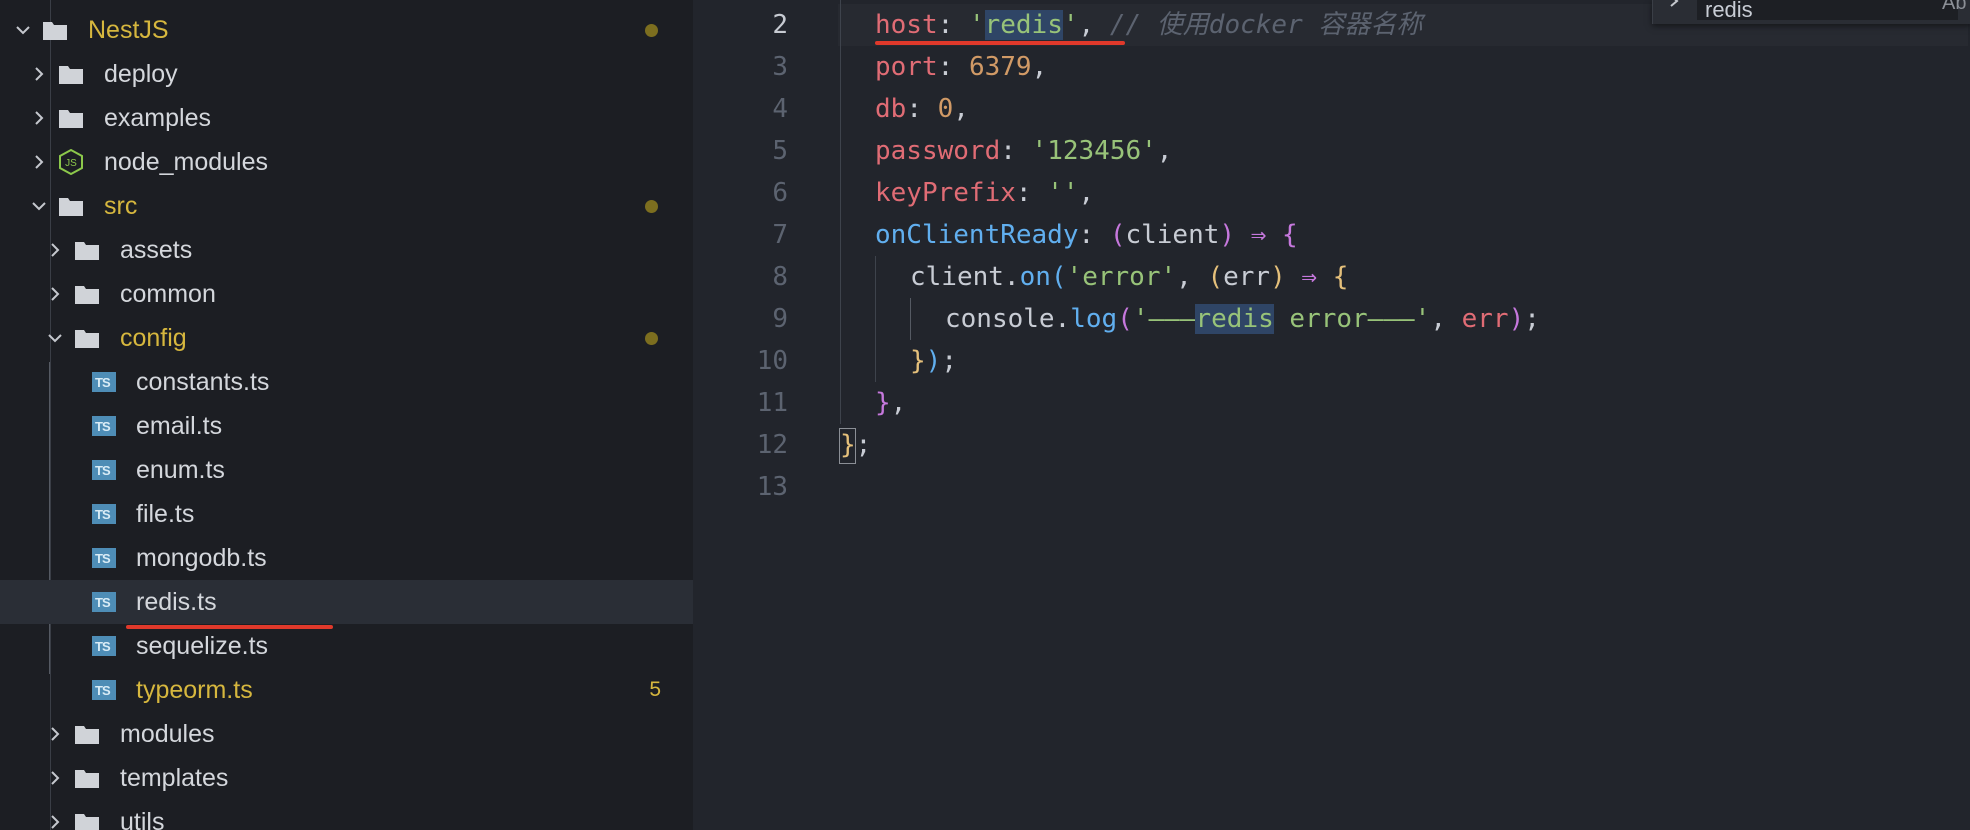 This screenshot has width=1970, height=830. I want to click on tree-item-modules: modules, so click(346, 734).